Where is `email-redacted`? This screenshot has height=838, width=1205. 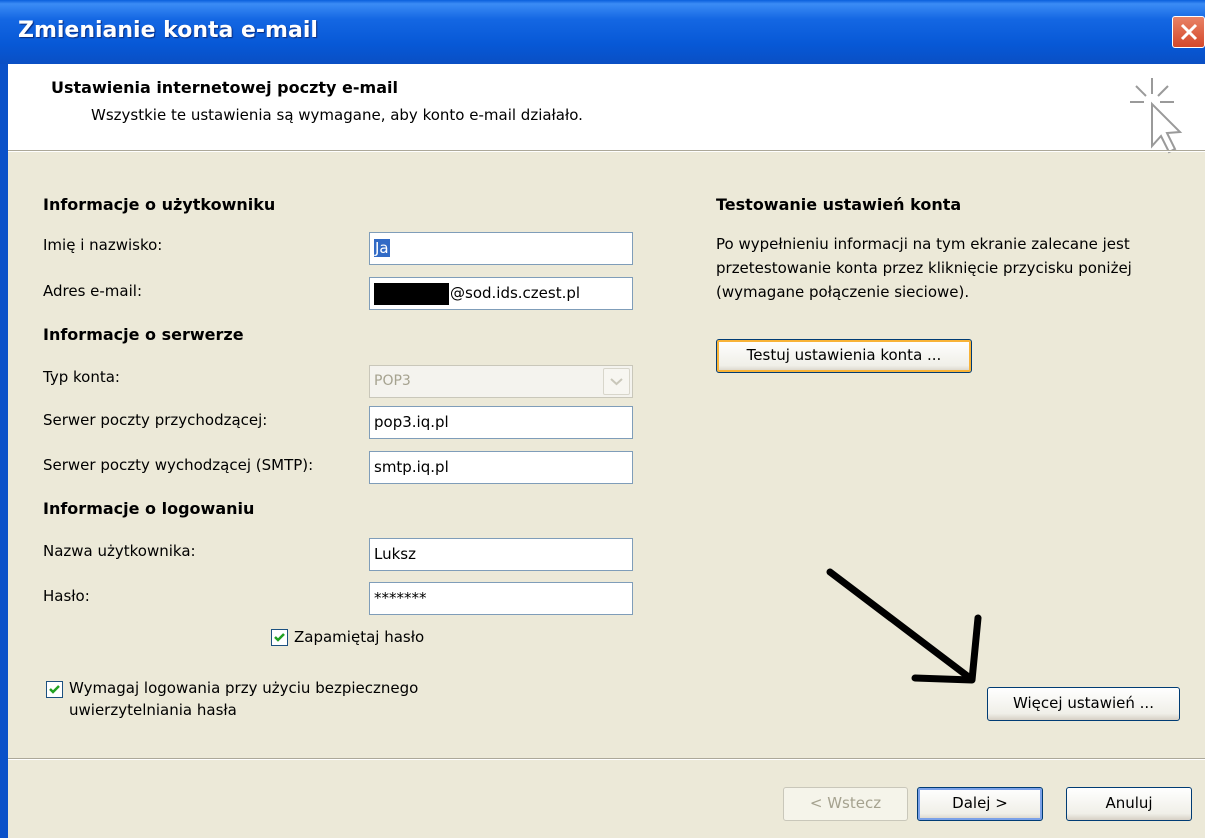
email-redacted is located at coordinates (411, 293).